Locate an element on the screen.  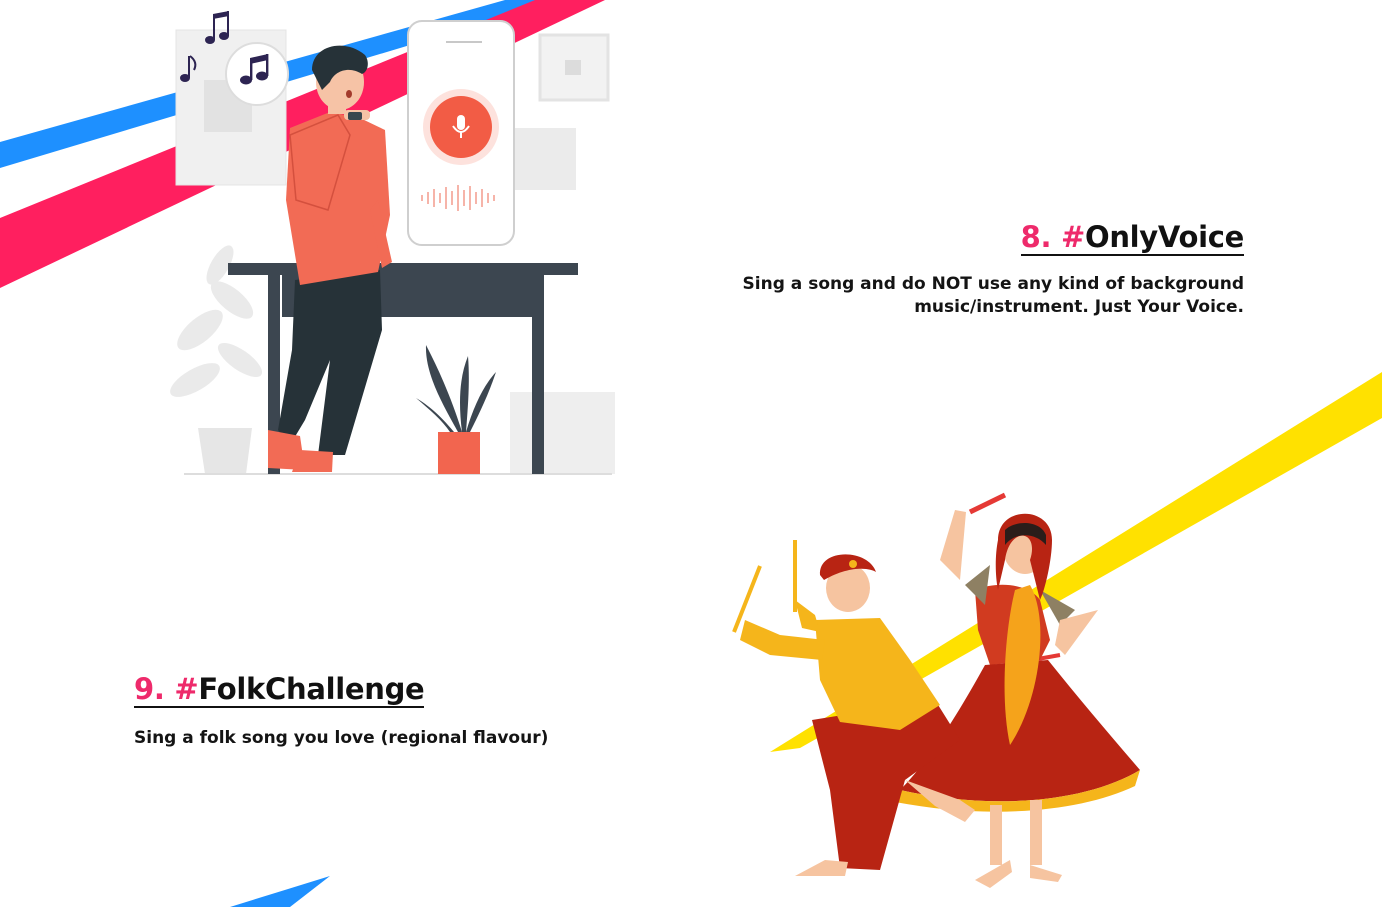
folk-dancers-illustration is located at coordinates (936, 690).